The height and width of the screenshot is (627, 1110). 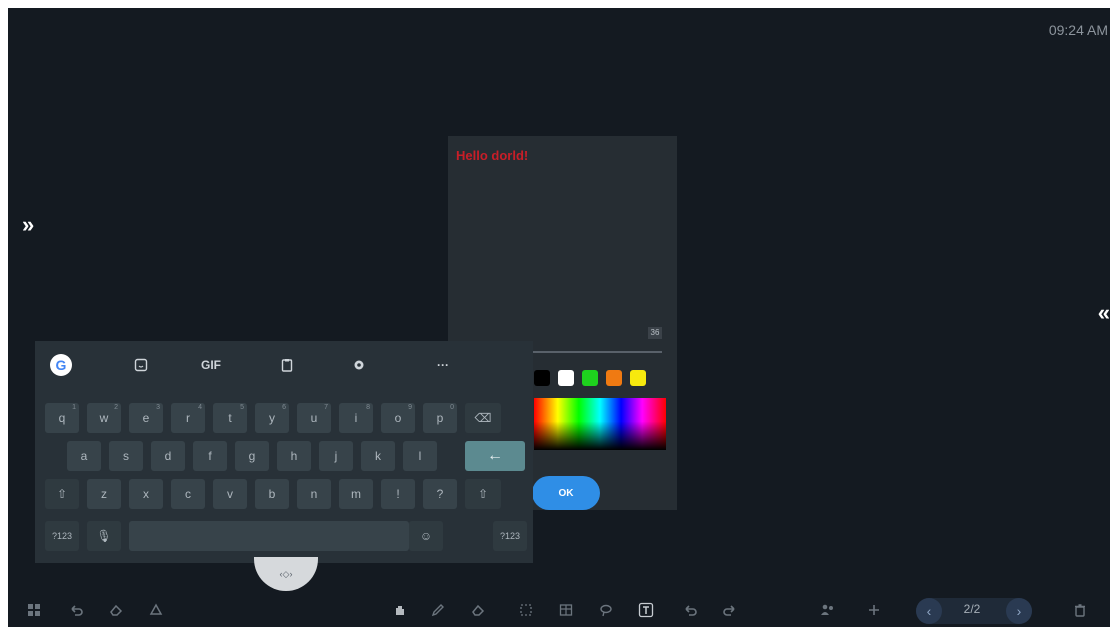 What do you see at coordinates (294, 456) in the screenshot?
I see `key-h: h` at bounding box center [294, 456].